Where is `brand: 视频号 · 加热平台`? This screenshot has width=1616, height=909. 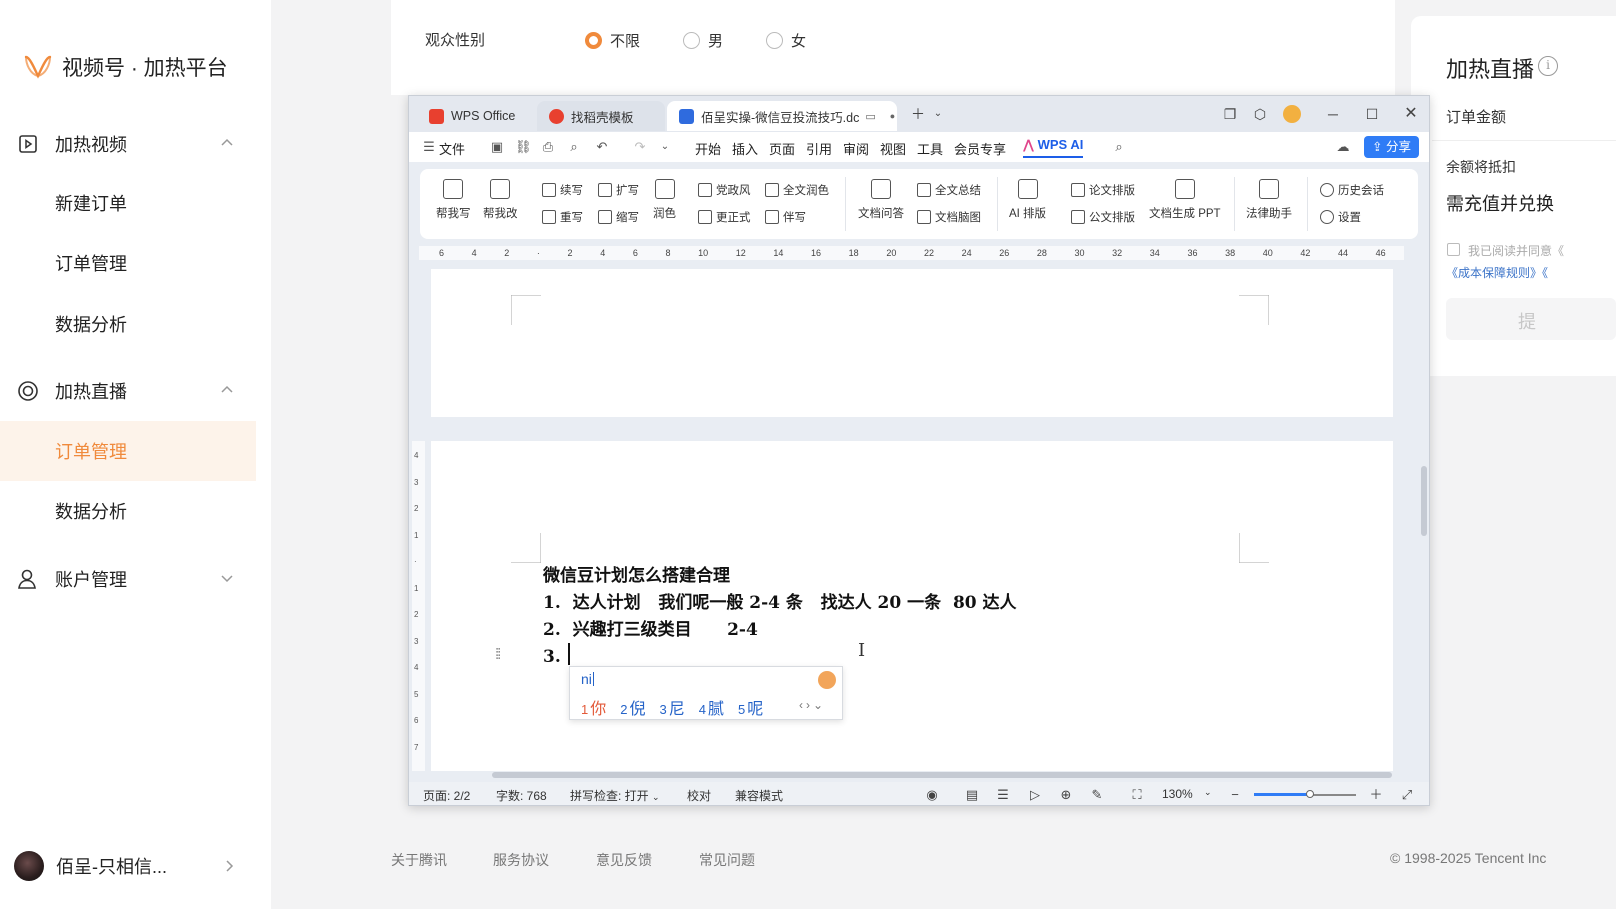
brand: 视频号 · 加热平台 is located at coordinates (126, 67).